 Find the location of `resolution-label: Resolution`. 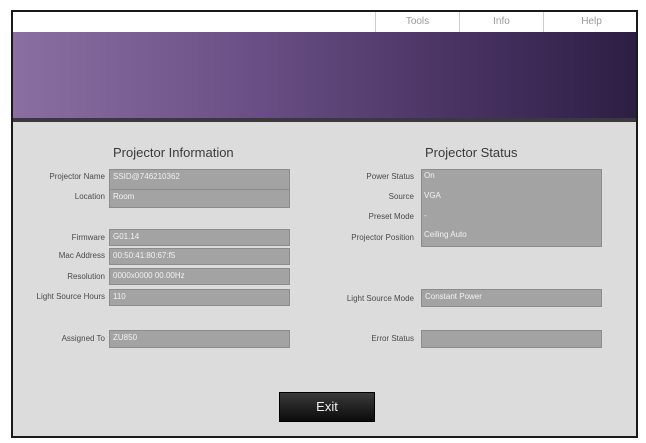

resolution-label: Resolution is located at coordinates (86, 276).